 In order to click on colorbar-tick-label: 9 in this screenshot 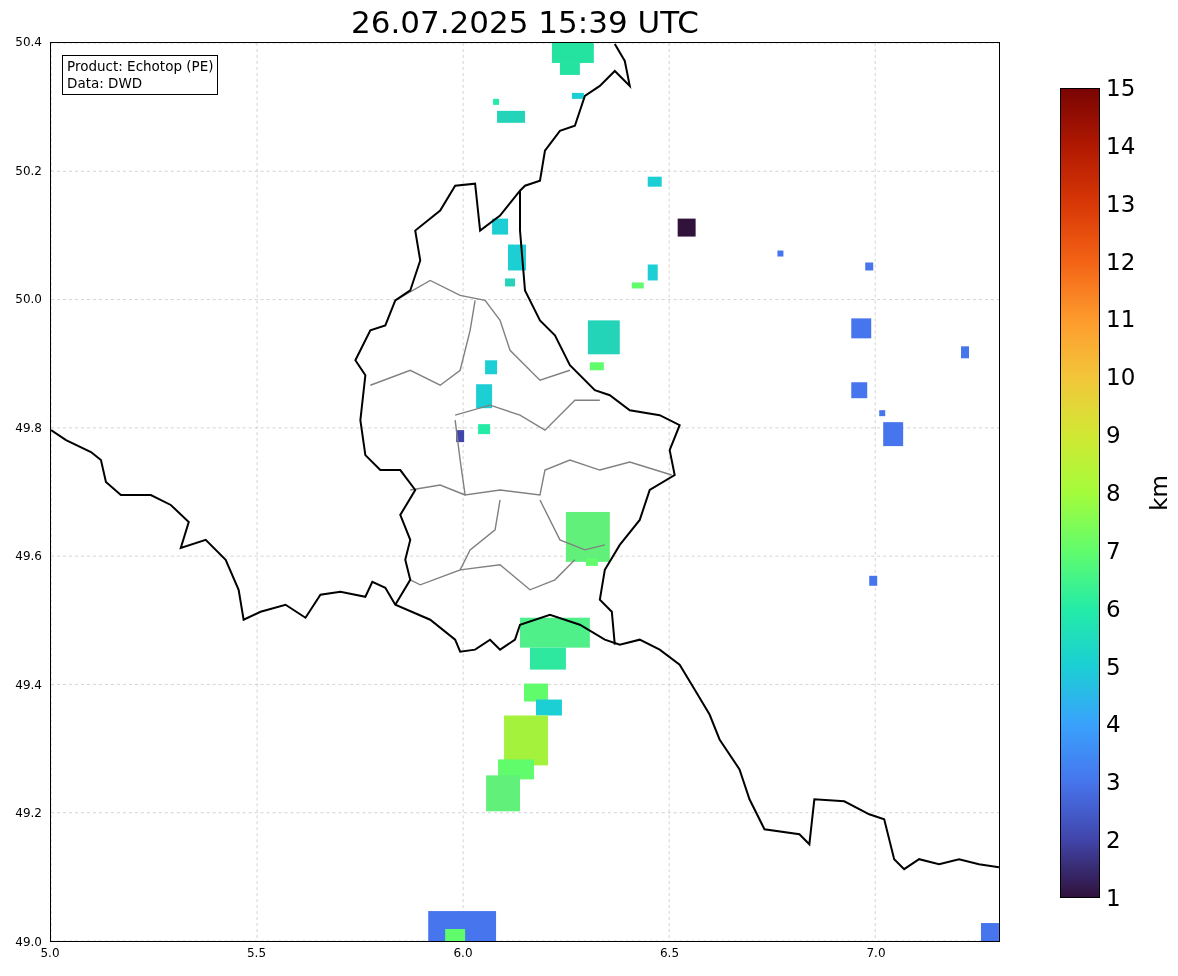, I will do `click(1113, 435)`.